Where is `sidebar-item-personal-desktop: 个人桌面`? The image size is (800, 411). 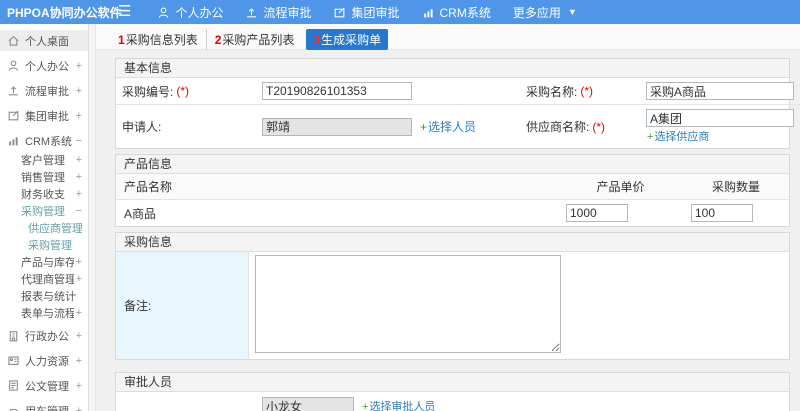 sidebar-item-personal-desktop: 个人桌面 is located at coordinates (44, 40).